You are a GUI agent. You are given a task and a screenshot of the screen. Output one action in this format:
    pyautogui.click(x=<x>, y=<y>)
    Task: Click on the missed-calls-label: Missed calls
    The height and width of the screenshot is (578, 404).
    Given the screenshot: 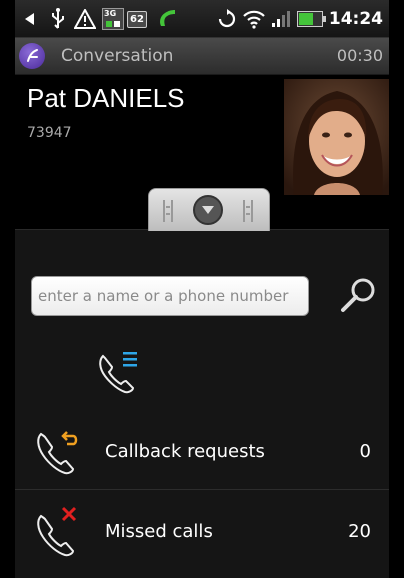 What is the action you would take?
    pyautogui.click(x=159, y=531)
    